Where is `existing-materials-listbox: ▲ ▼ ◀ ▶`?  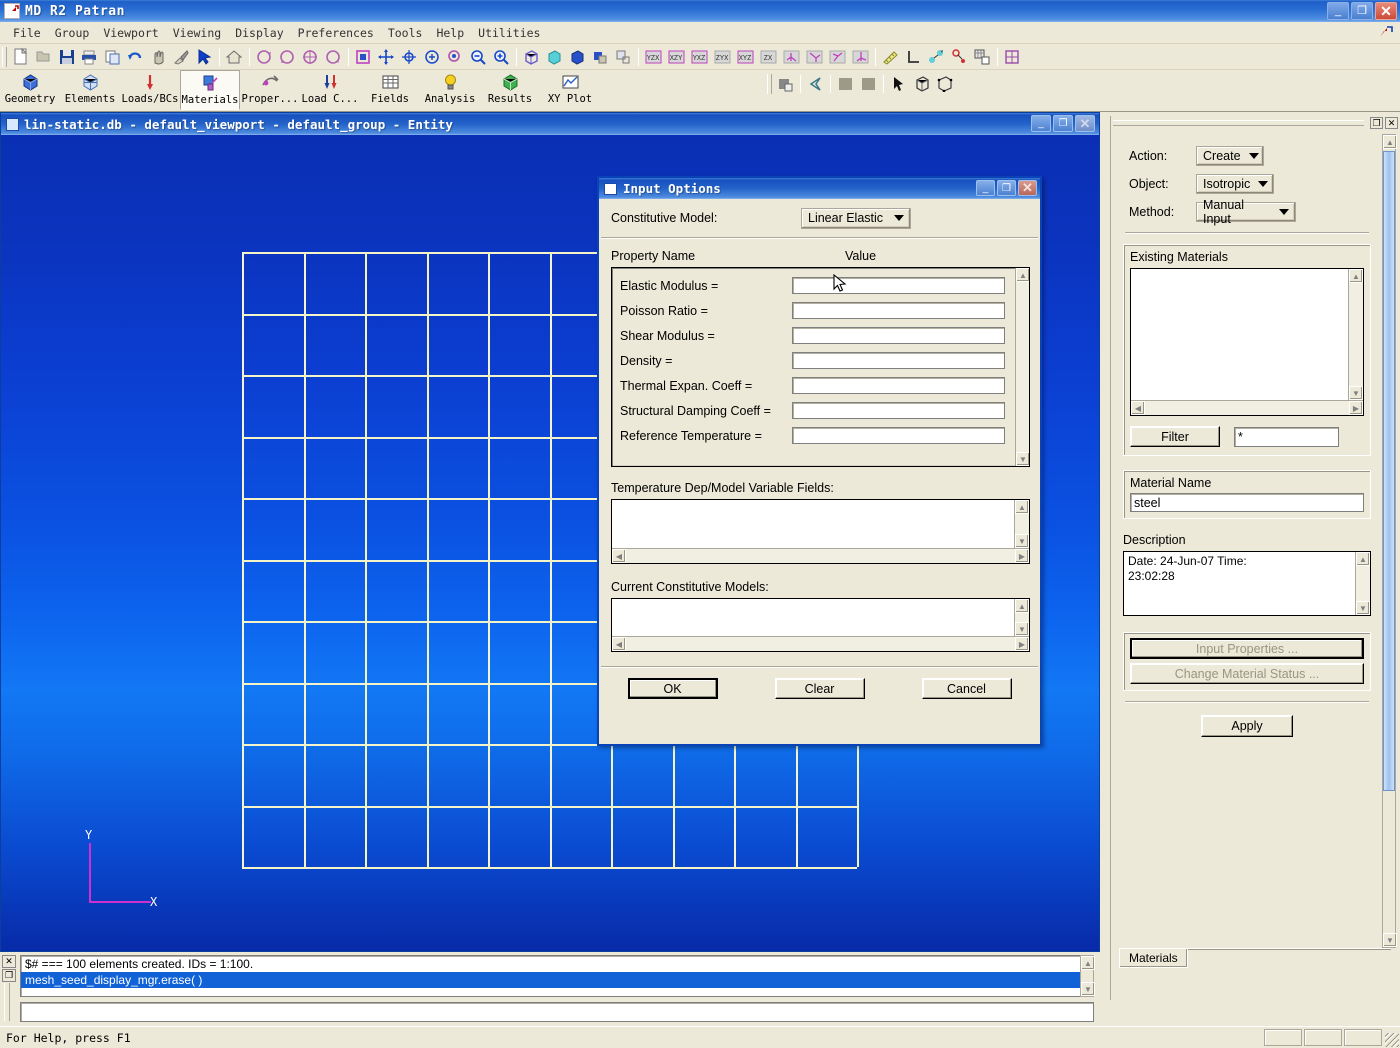 existing-materials-listbox: ▲ ▼ ◀ ▶ is located at coordinates (1247, 342).